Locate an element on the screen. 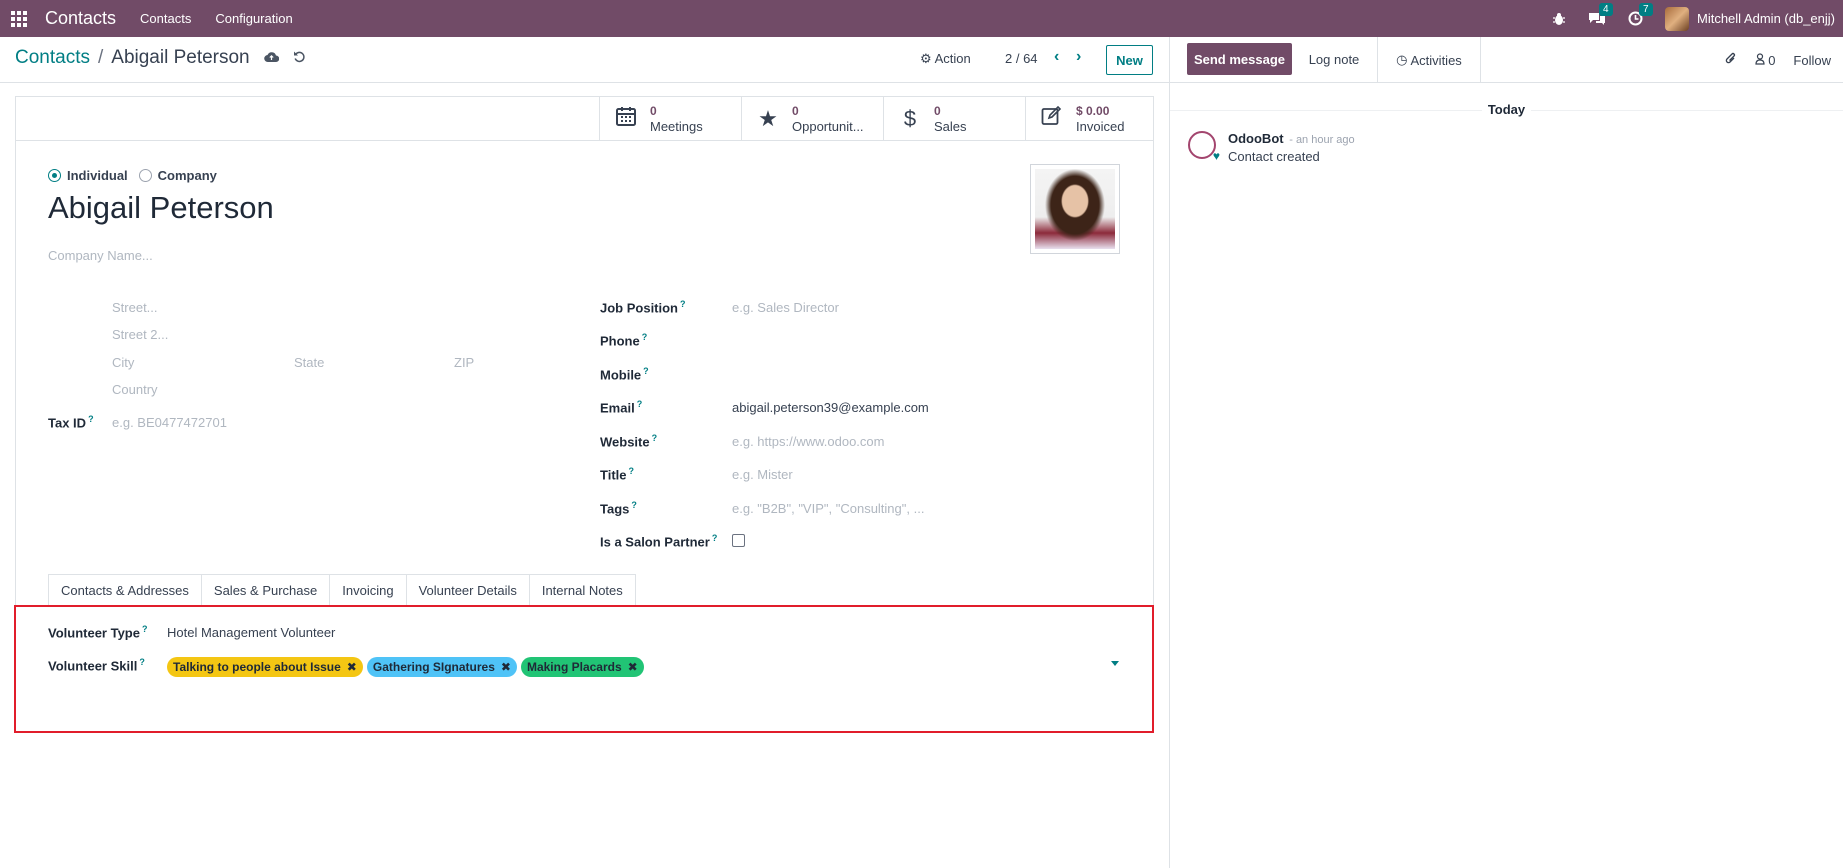  edit-icon is located at coordinates (1052, 118).